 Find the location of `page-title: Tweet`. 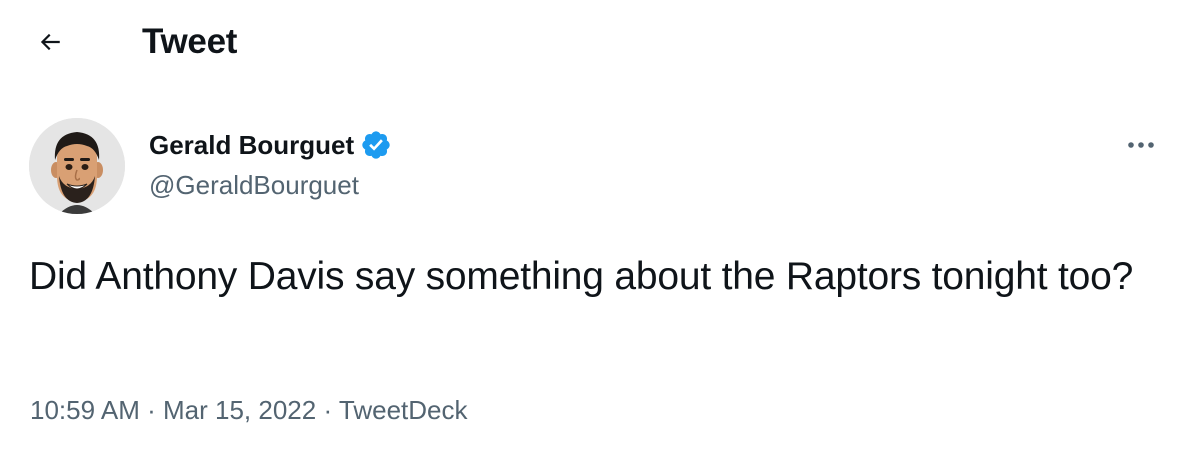

page-title: Tweet is located at coordinates (190, 41).